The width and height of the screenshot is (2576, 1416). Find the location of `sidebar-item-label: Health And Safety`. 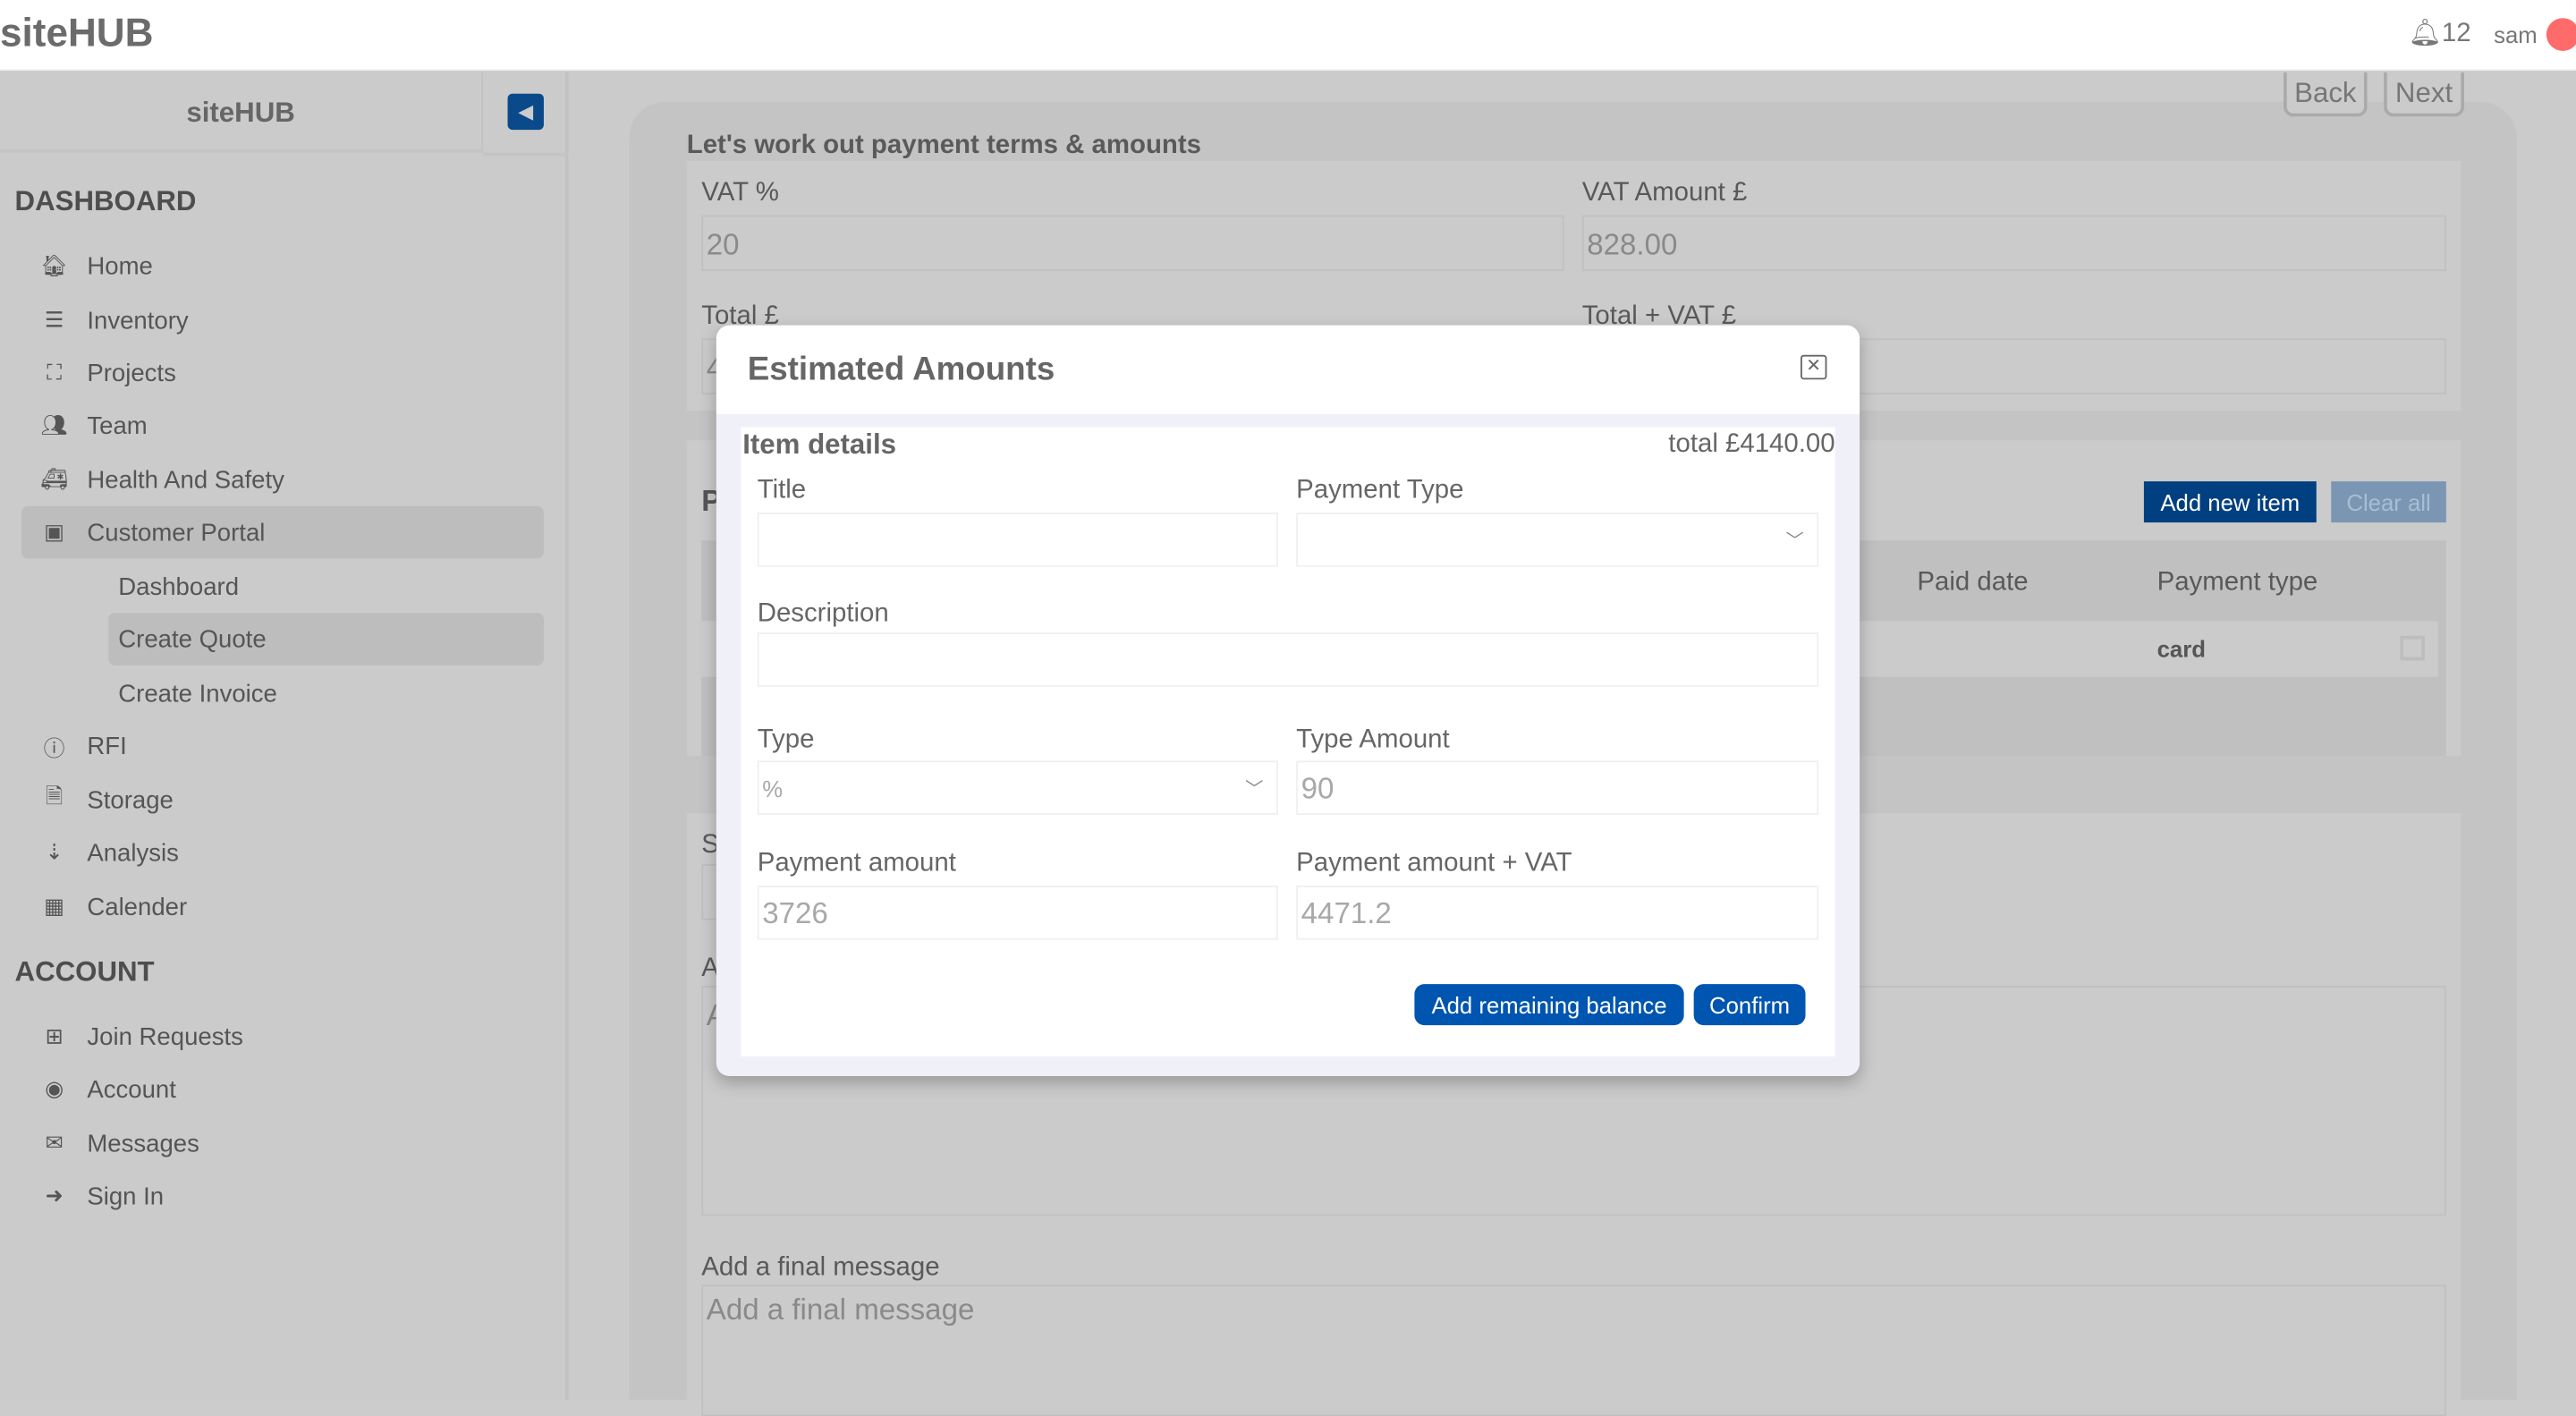

sidebar-item-label: Health And Safety is located at coordinates (185, 480).